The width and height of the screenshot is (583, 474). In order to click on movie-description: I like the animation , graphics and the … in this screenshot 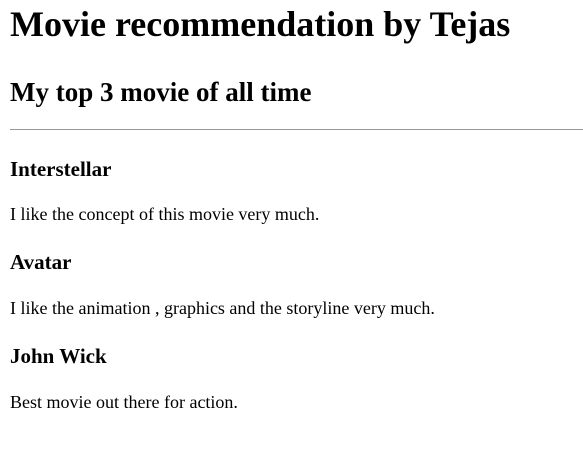, I will do `click(222, 308)`.